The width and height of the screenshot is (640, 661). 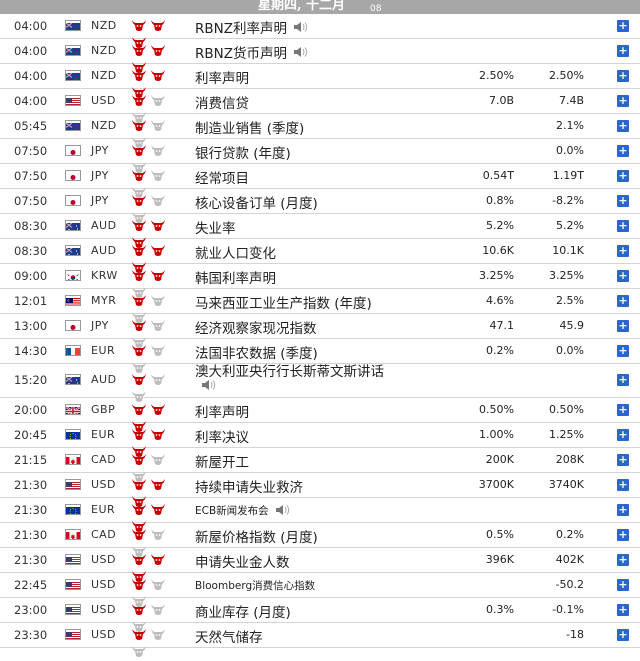 I want to click on table-row: 21:15 CAD 新屋开工 200K 208K +, so click(x=320, y=465).